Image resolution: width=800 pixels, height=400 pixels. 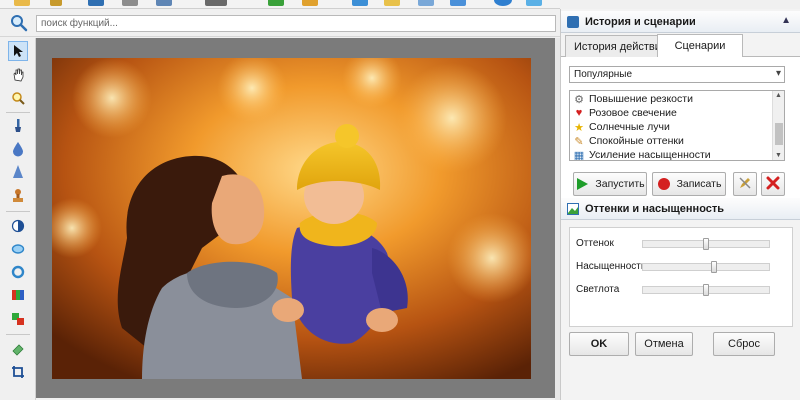 I want to click on list-item-label: Солнечные лучи, so click(x=629, y=127).